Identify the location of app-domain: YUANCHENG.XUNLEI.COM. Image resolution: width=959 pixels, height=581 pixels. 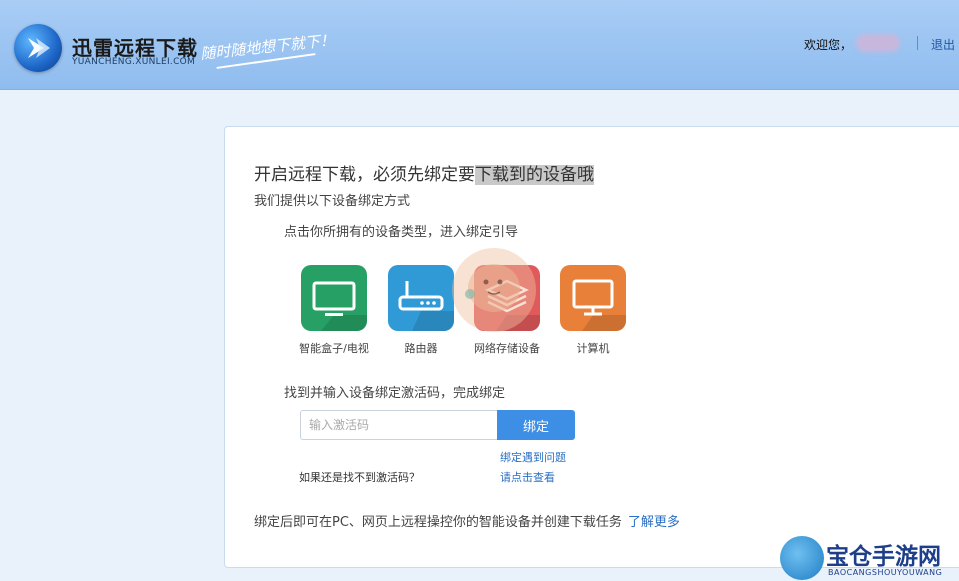
(134, 62).